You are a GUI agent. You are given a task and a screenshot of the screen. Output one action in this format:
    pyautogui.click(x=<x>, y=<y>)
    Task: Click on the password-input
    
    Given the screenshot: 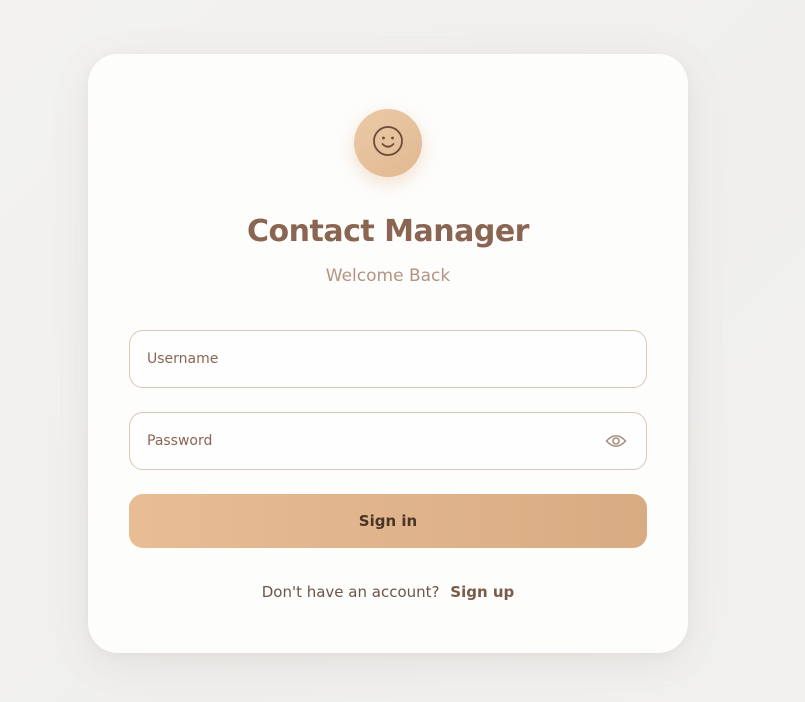 What is the action you would take?
    pyautogui.click(x=375, y=441)
    